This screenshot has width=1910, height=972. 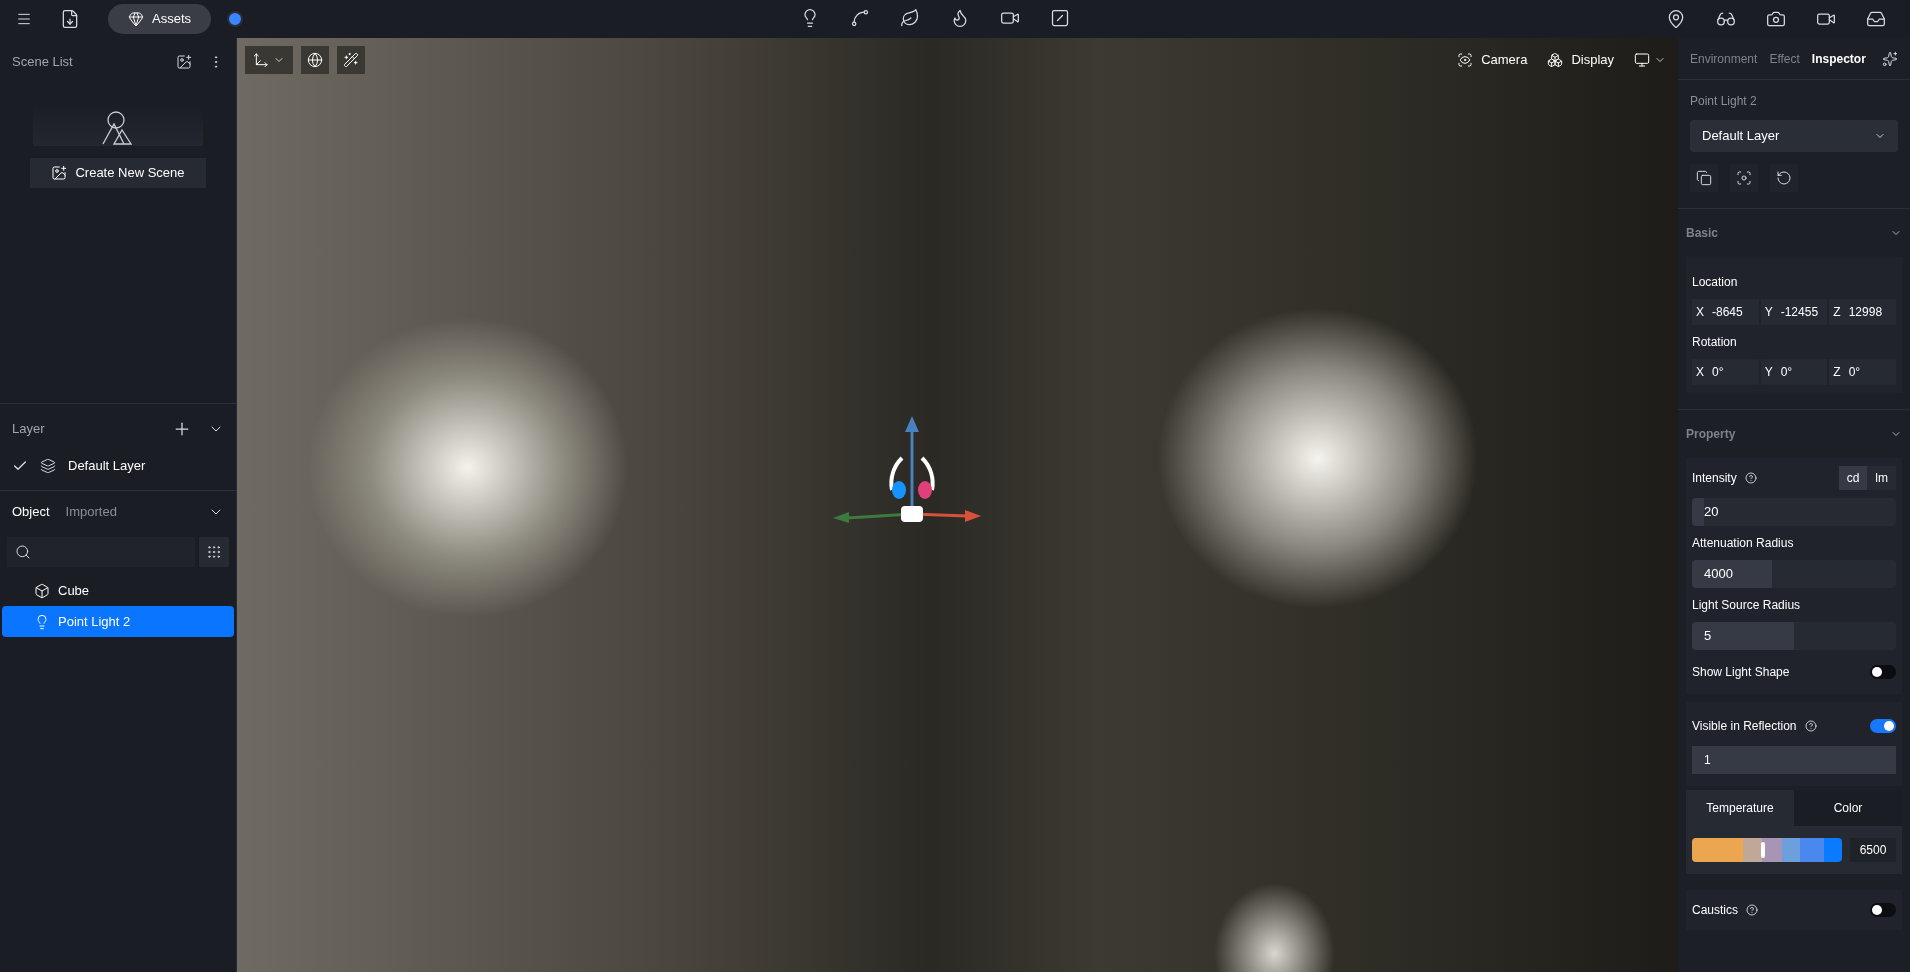 I want to click on number-input: 6500, so click(x=1873, y=850).